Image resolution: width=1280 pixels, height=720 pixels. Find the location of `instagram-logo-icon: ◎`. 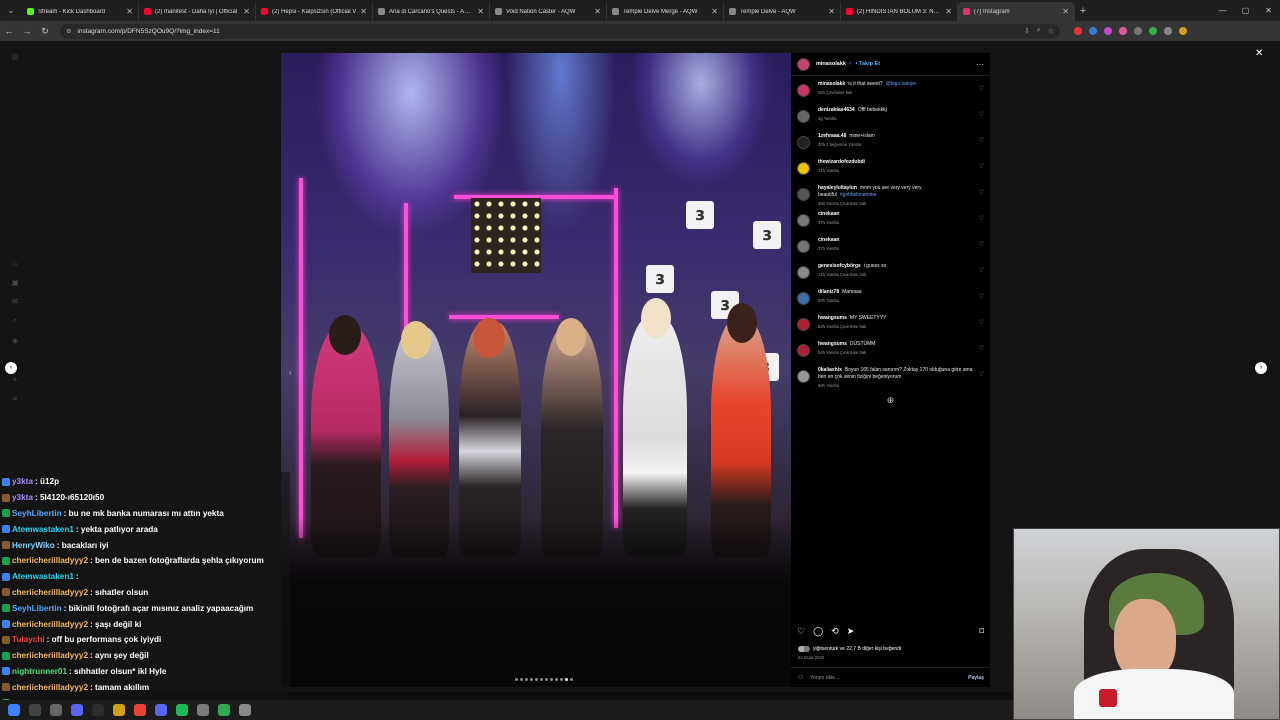

instagram-logo-icon: ◎ is located at coordinates (15, 56).